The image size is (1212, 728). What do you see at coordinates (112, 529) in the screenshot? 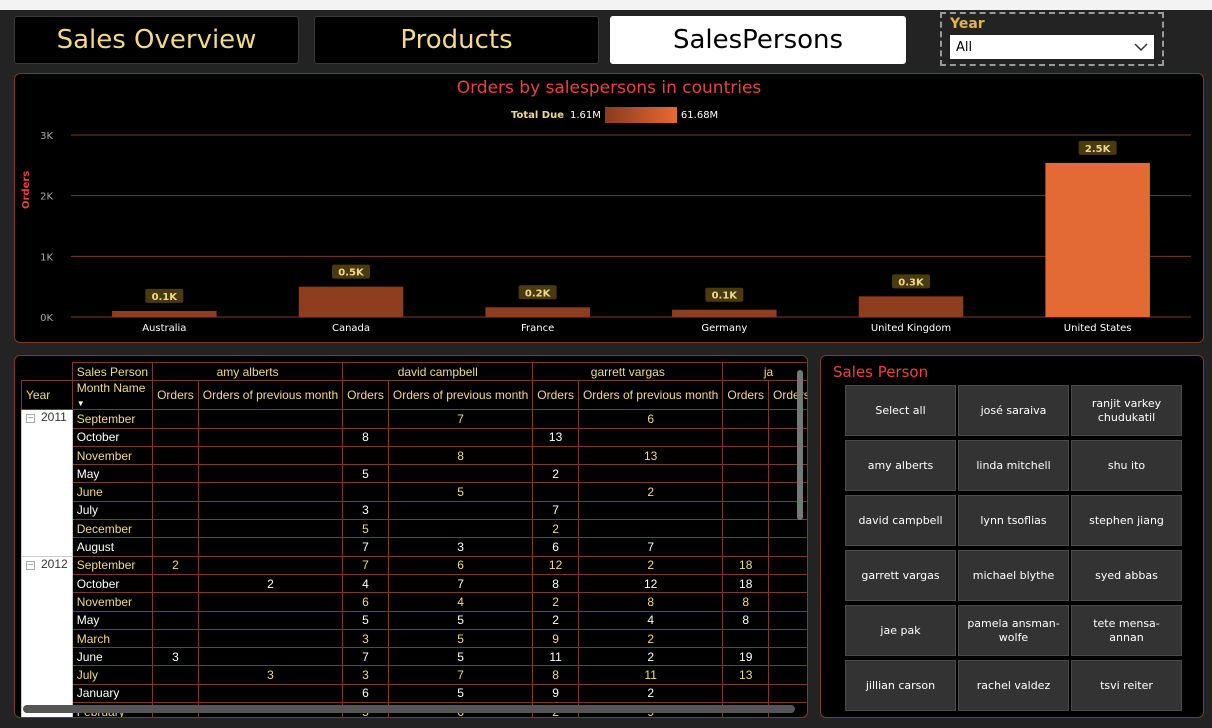
I see `month-cell: December` at bounding box center [112, 529].